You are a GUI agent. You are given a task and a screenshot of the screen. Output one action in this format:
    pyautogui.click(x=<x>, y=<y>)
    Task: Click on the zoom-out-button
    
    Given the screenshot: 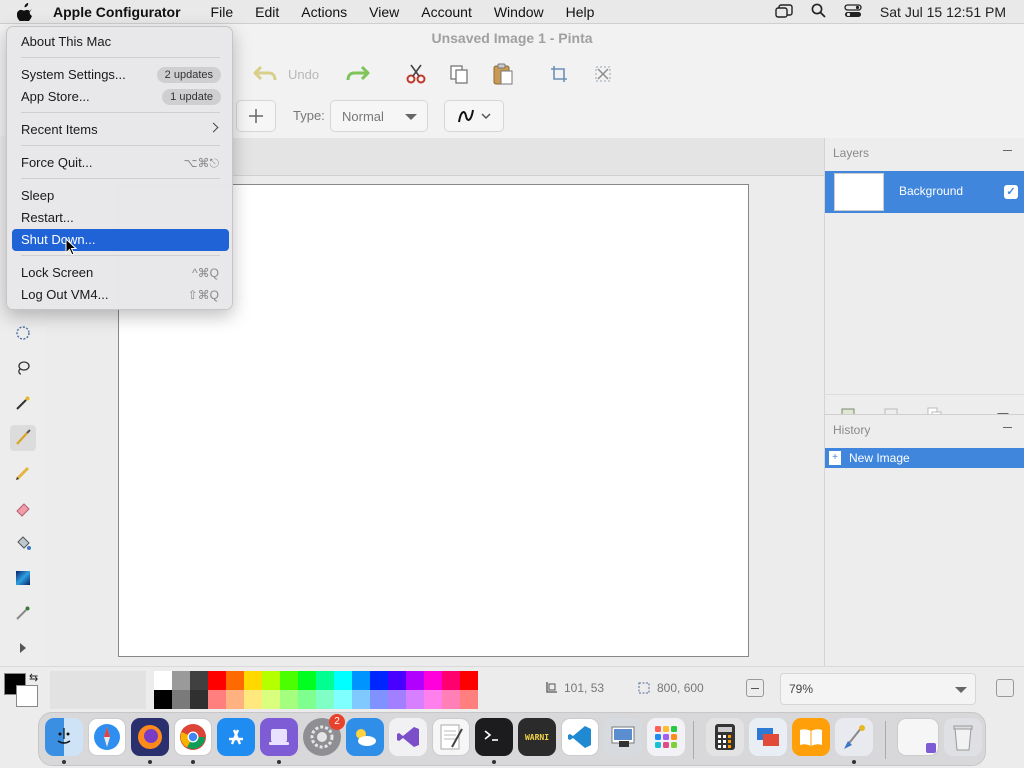 What is the action you would take?
    pyautogui.click(x=755, y=688)
    